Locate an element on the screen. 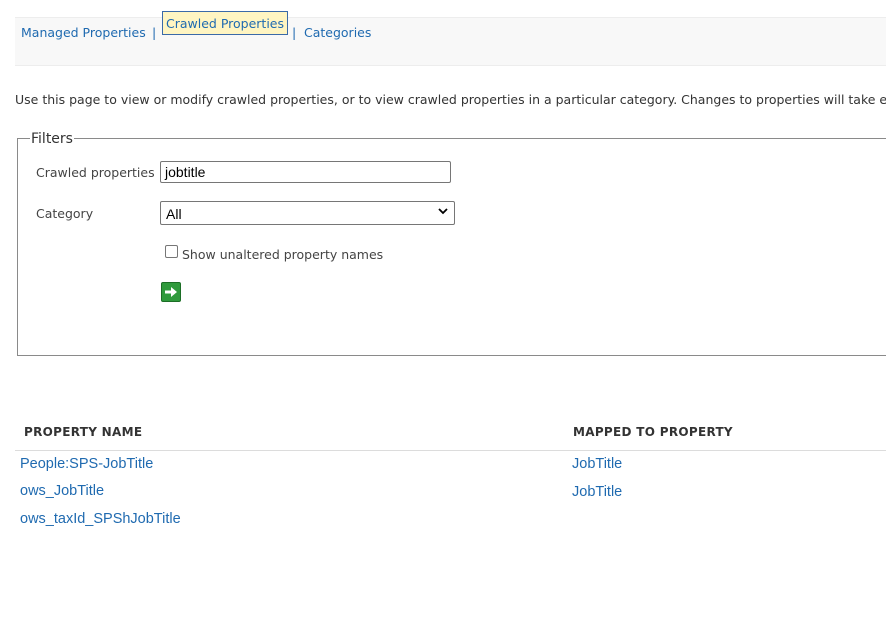  go-arrow-icon is located at coordinates (171, 292).